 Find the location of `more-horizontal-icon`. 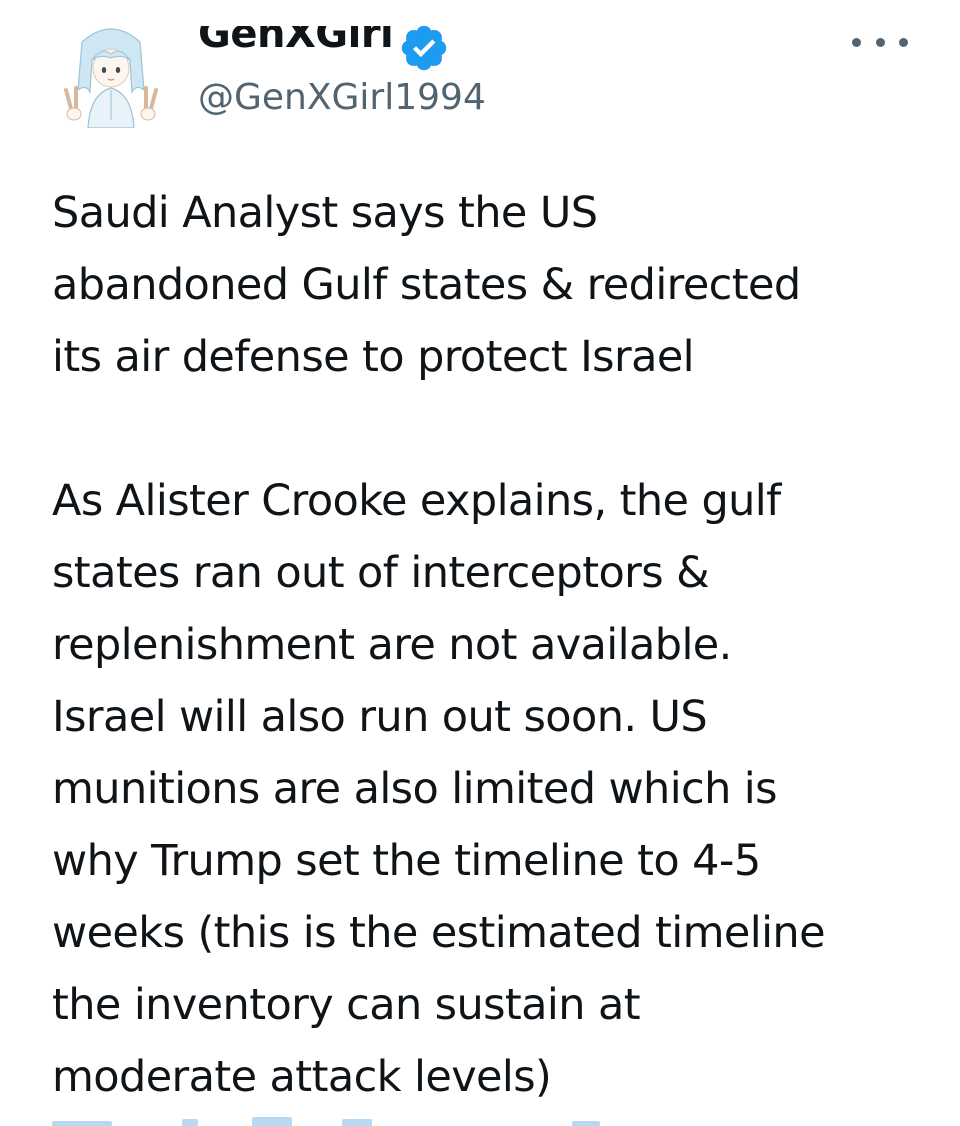

more-horizontal-icon is located at coordinates (880, 42).